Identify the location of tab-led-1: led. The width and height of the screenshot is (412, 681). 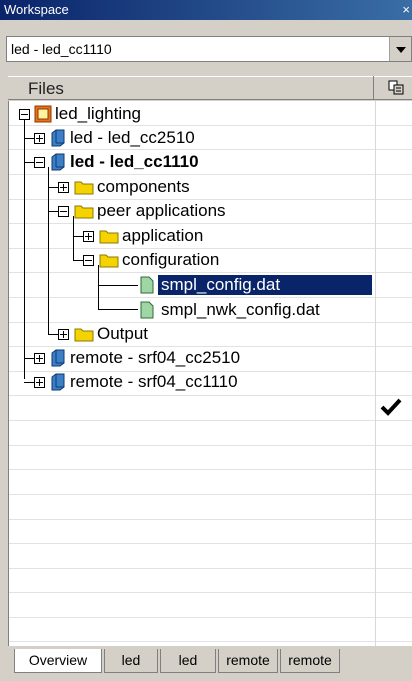
(131, 661).